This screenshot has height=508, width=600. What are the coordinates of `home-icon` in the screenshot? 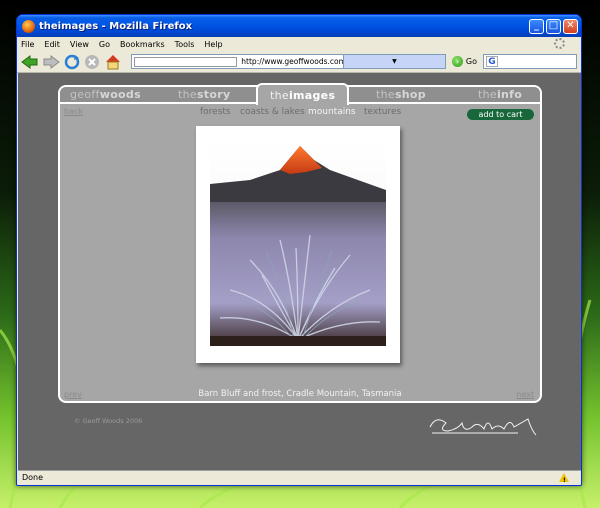 It's located at (113, 62).